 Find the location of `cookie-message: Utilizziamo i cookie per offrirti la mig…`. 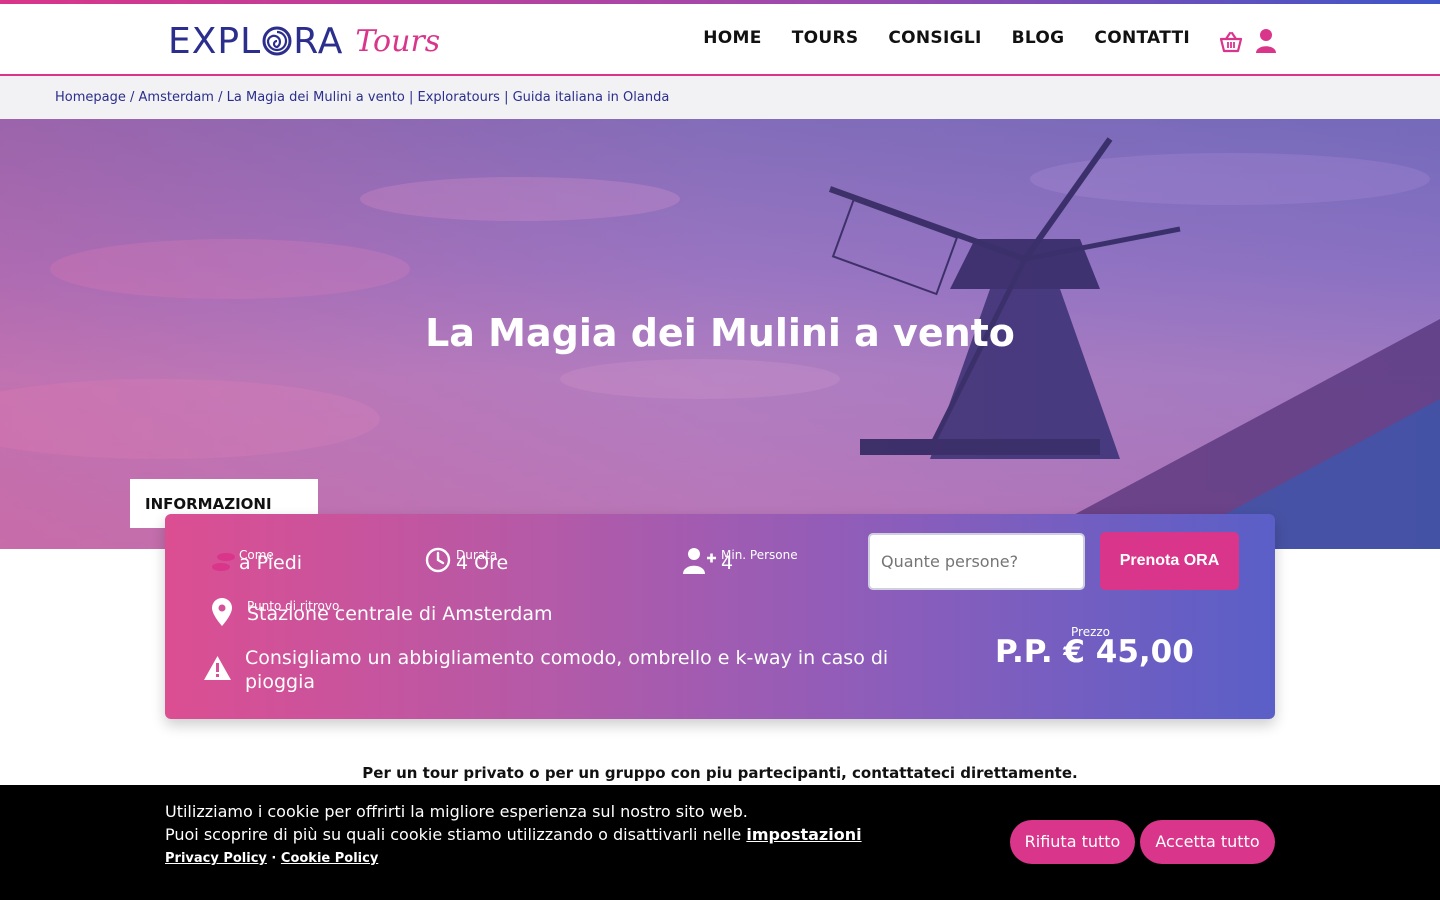

cookie-message: Utilizziamo i cookie per offrirti la mig… is located at coordinates (456, 811).